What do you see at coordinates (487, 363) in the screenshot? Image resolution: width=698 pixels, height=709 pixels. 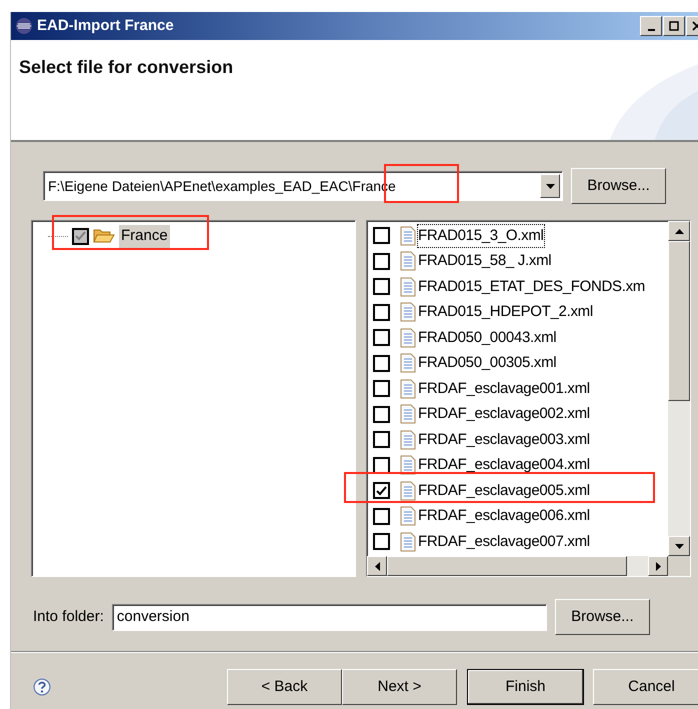 I see `file-name: FRAD050_00305.xml` at bounding box center [487, 363].